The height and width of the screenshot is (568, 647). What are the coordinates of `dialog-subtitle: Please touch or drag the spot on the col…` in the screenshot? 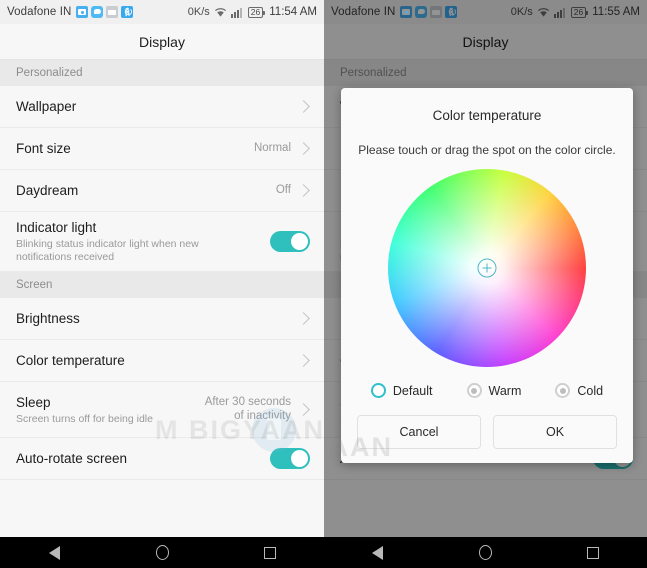 It's located at (487, 150).